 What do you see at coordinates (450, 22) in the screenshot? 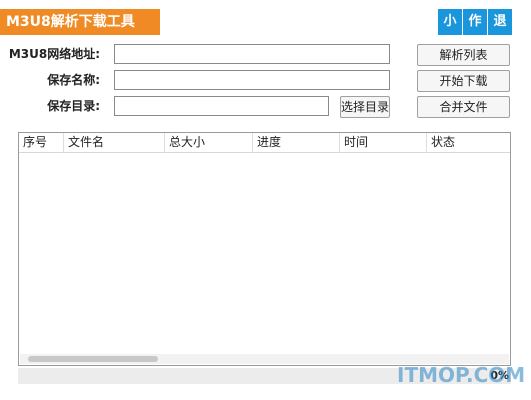
I see `minimize-button: 小` at bounding box center [450, 22].